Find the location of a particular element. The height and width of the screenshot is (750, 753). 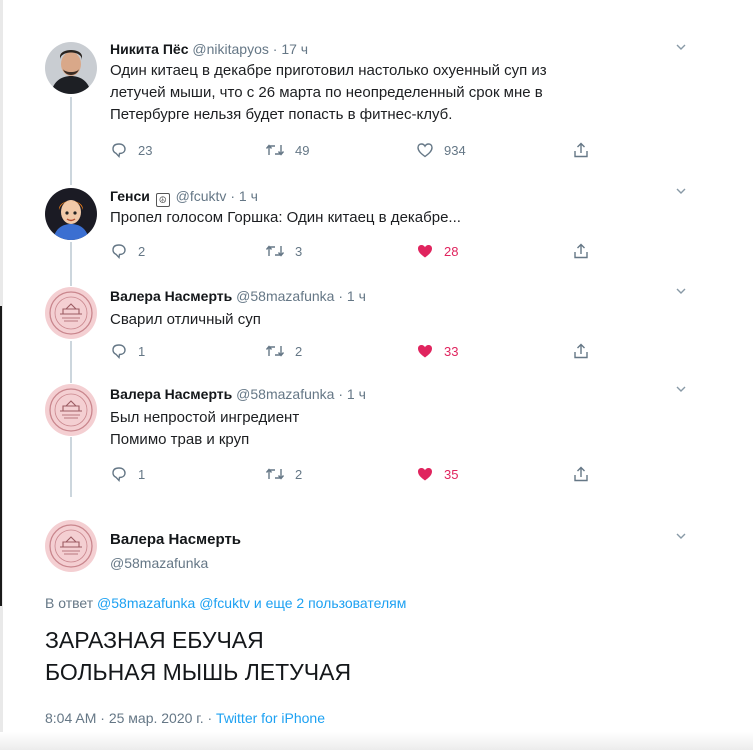

reply-button: 2 is located at coordinates (127, 251).